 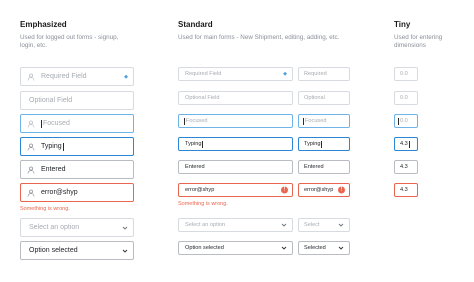 I want to click on standard-title: Standard, so click(x=195, y=24).